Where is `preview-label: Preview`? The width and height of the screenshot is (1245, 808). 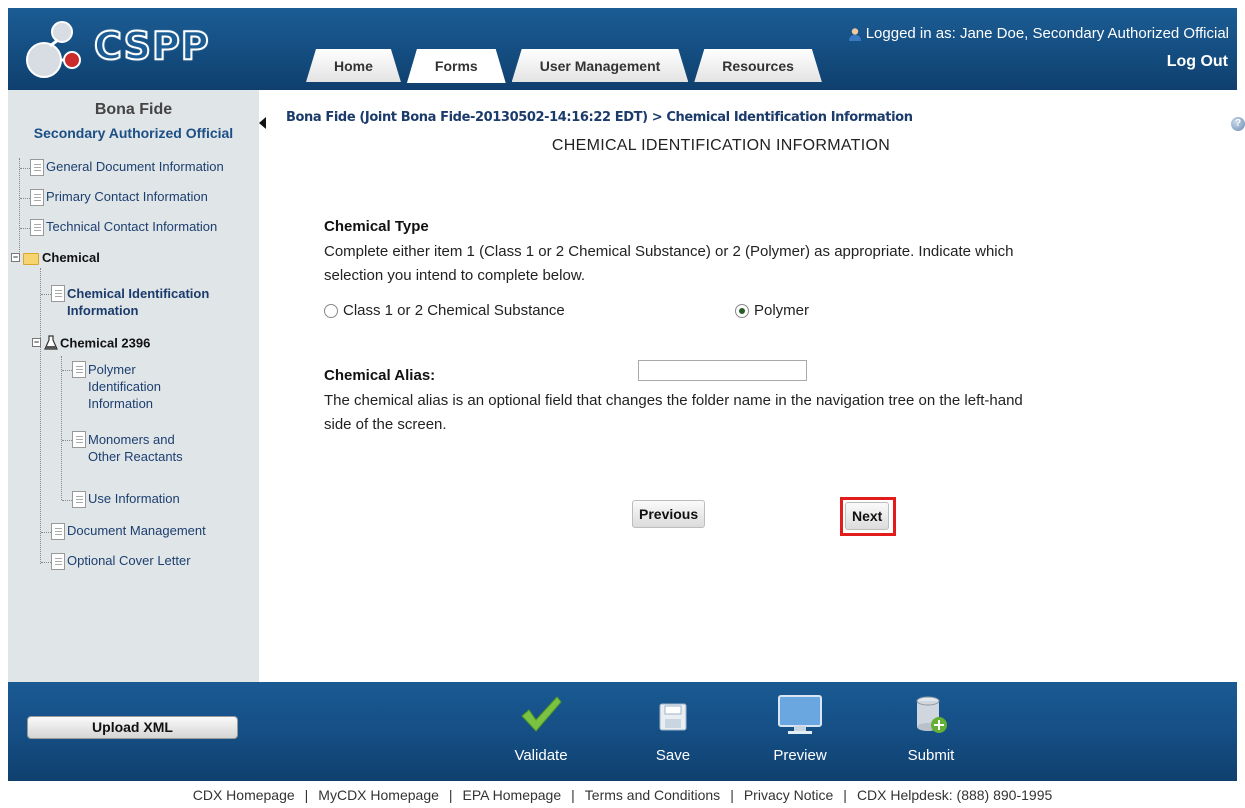
preview-label: Preview is located at coordinates (800, 755).